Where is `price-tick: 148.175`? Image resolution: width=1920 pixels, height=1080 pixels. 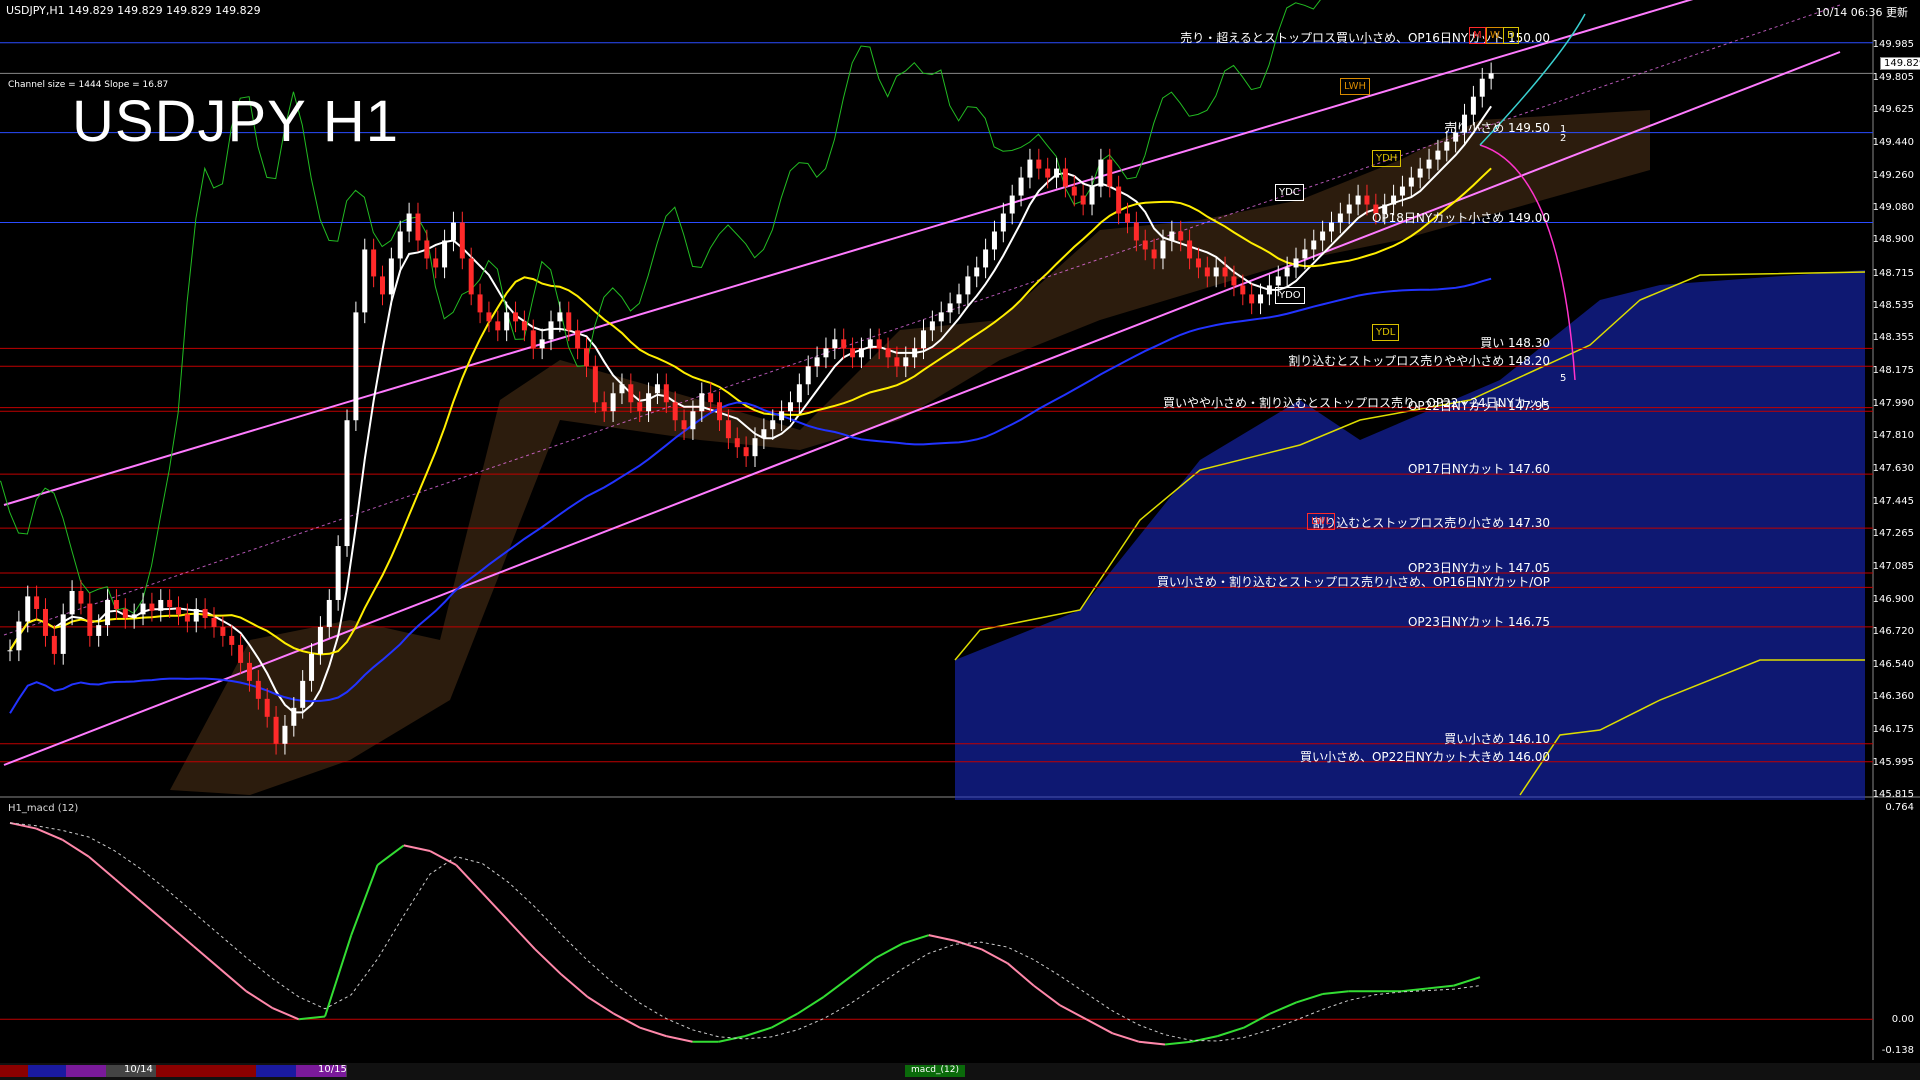 price-tick: 148.175 is located at coordinates (1893, 370).